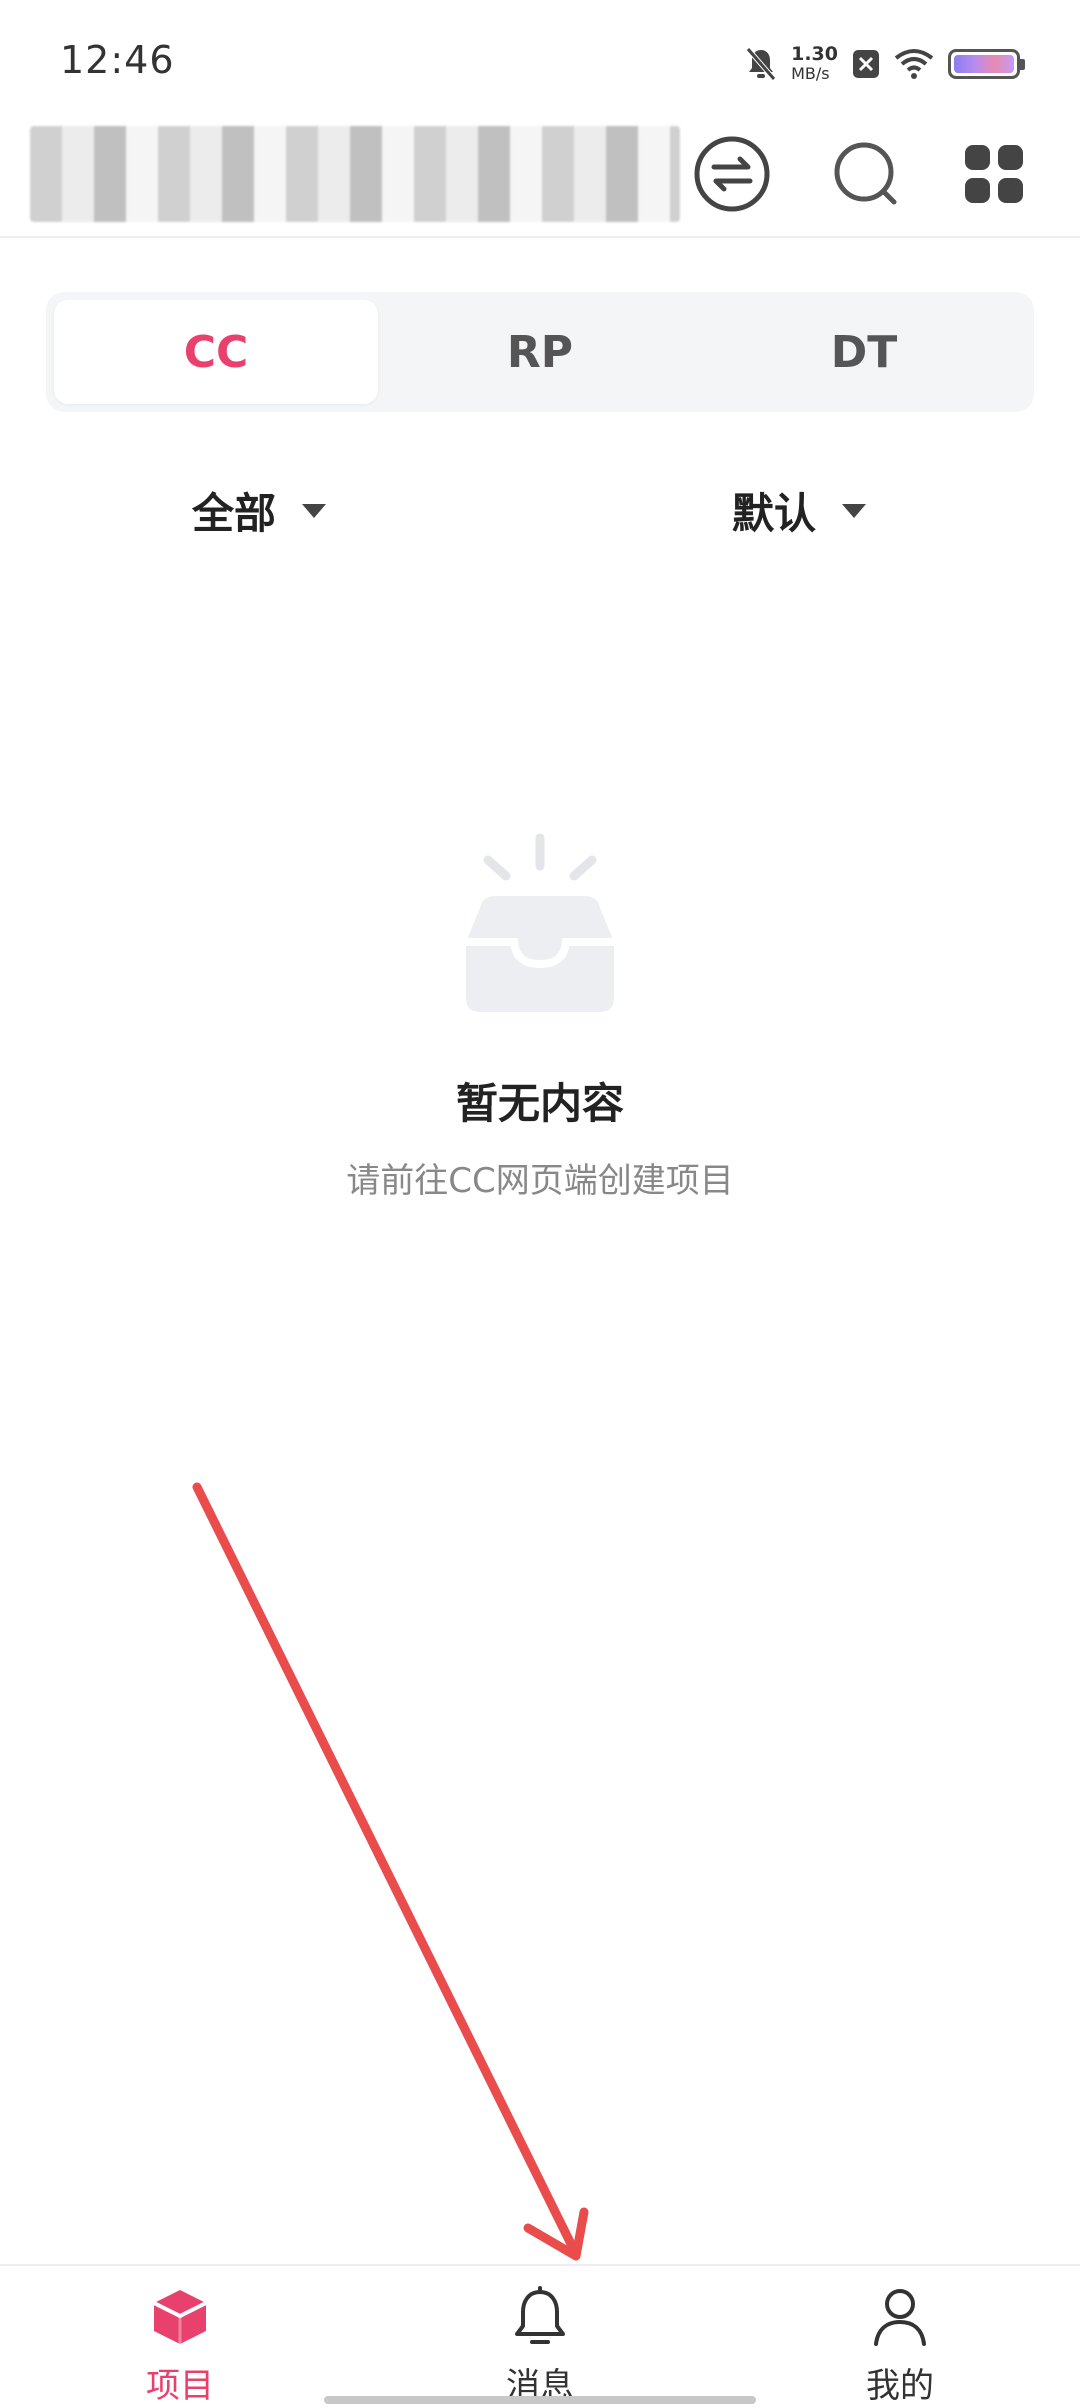 This screenshot has width=1080, height=2408. I want to click on switch-button, so click(732, 174).